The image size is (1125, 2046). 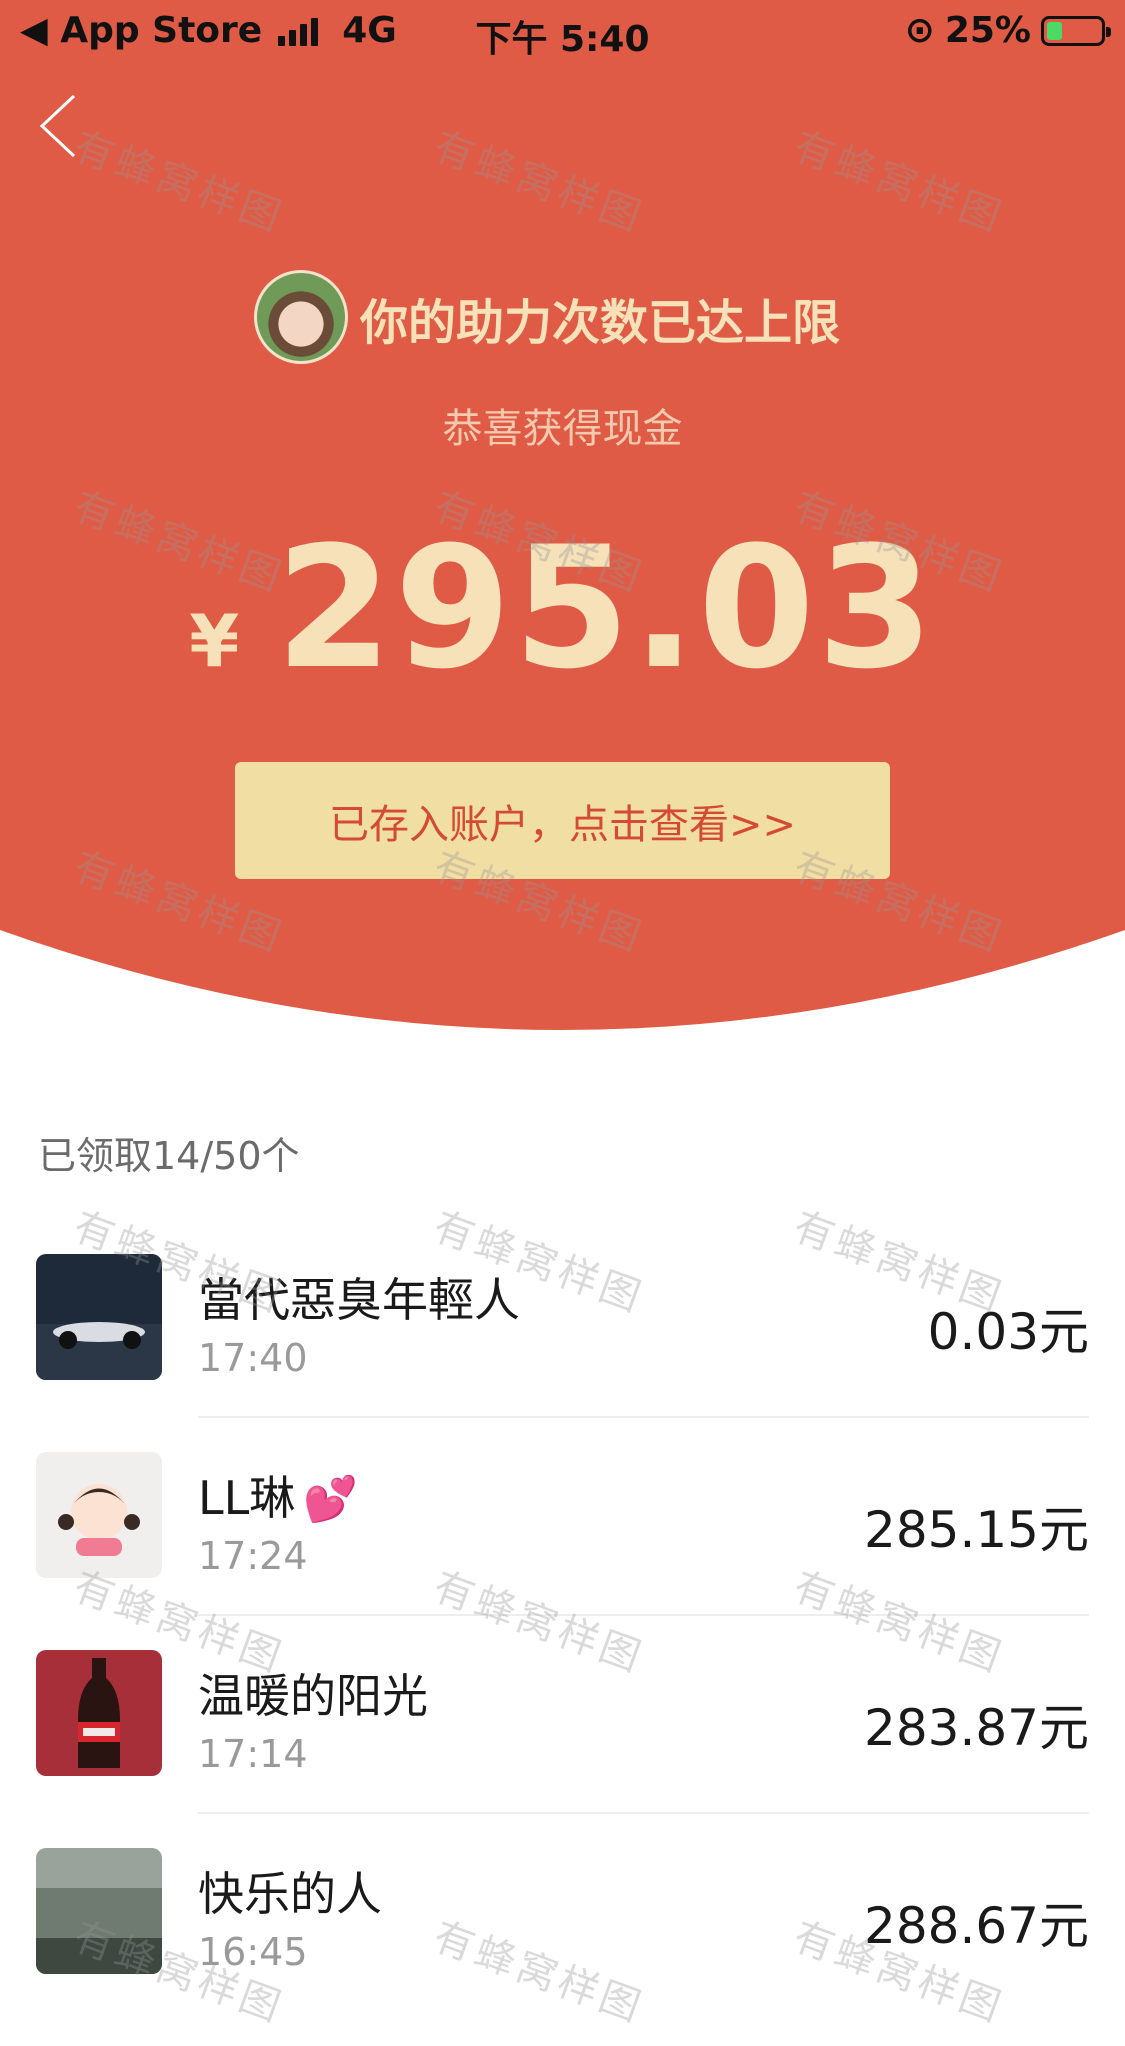 What do you see at coordinates (562, 1551) in the screenshot?
I see `list-item: LL琳 💕 17:24 285.15元` at bounding box center [562, 1551].